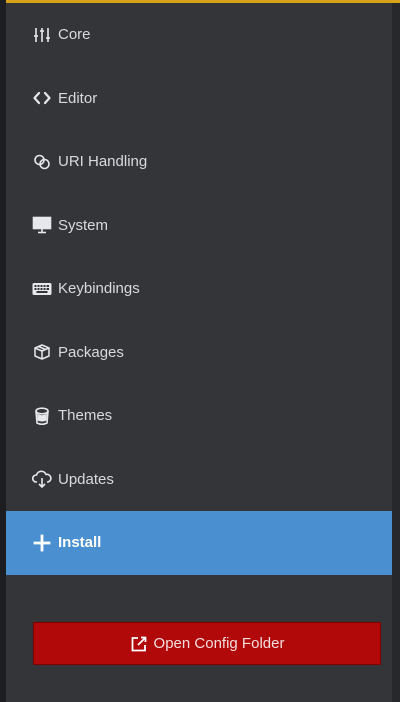 This screenshot has width=400, height=702. I want to click on sidebar-item-install: Install, so click(199, 543).